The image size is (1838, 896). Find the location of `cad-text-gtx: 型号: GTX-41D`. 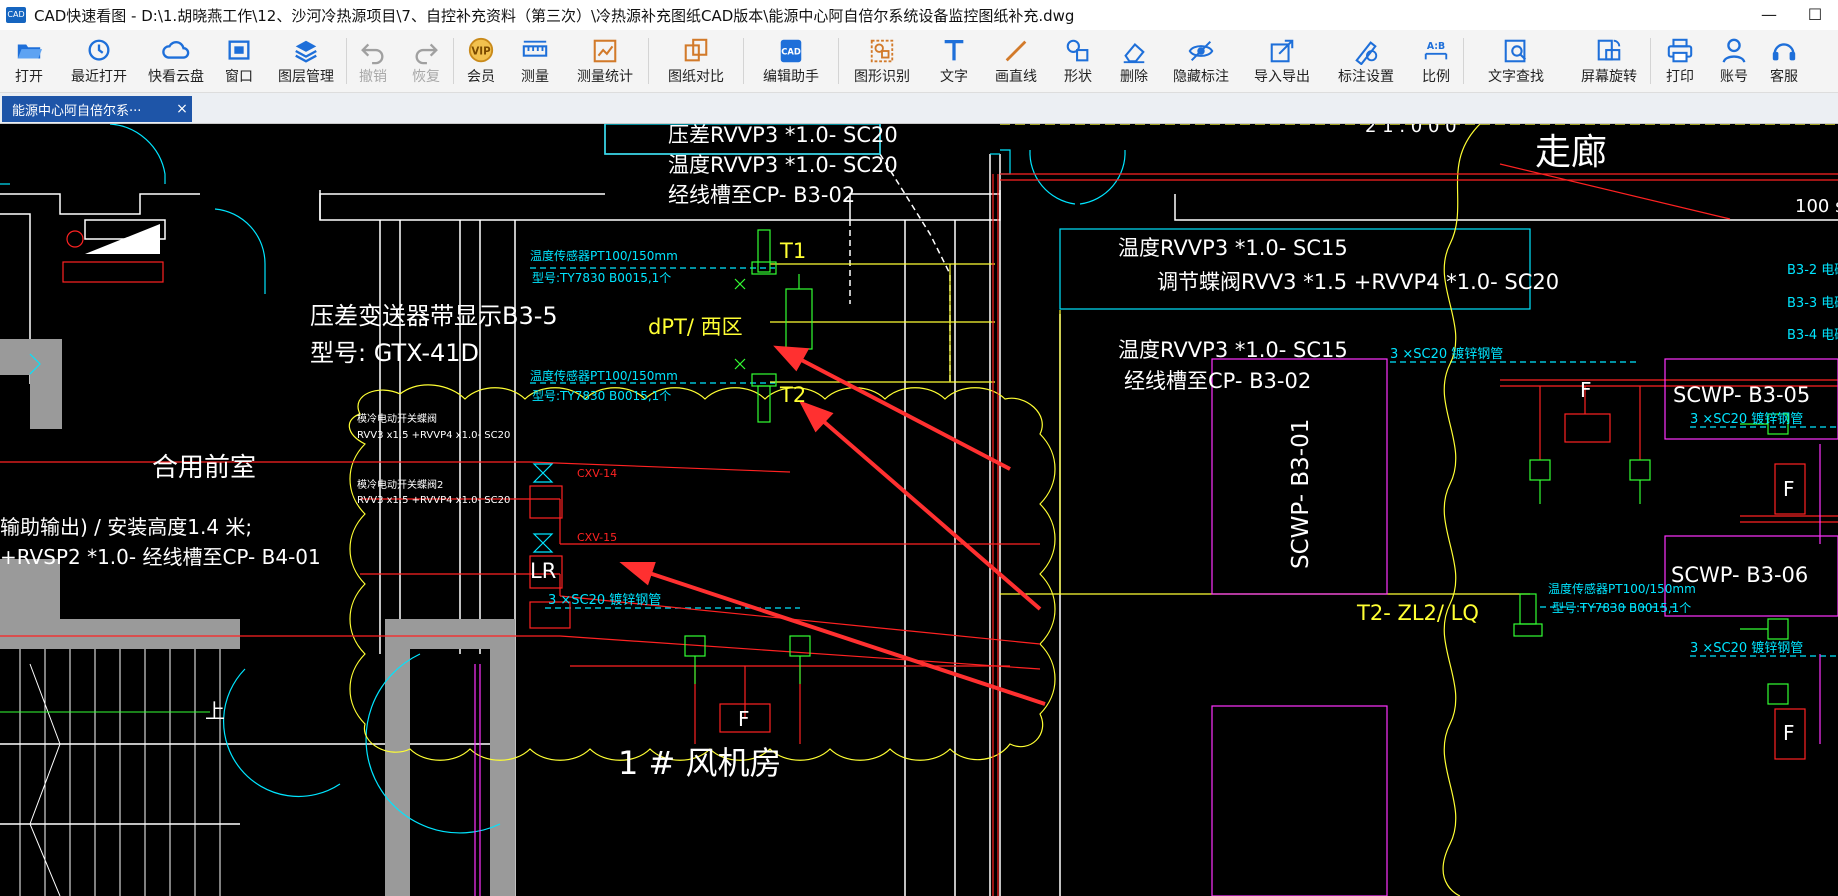

cad-text-gtx: 型号: GTX-41D is located at coordinates (394, 353).